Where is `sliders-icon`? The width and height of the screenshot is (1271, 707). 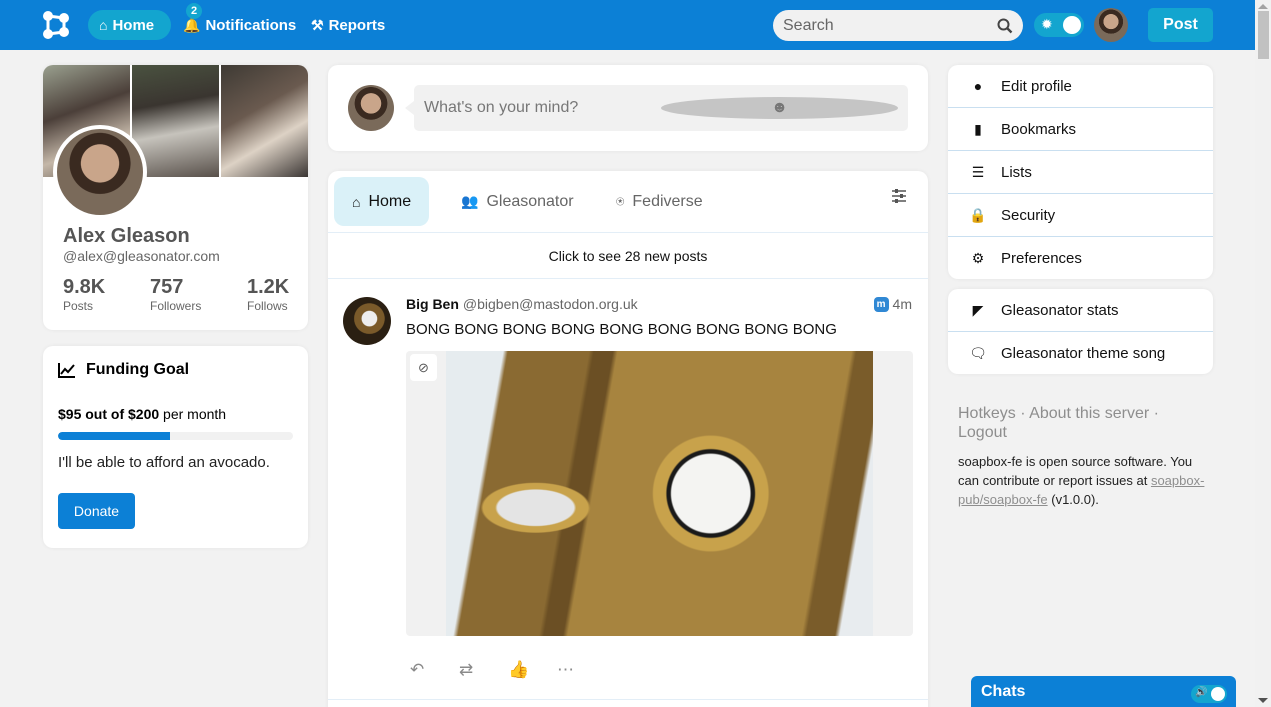
sliders-icon is located at coordinates (899, 196).